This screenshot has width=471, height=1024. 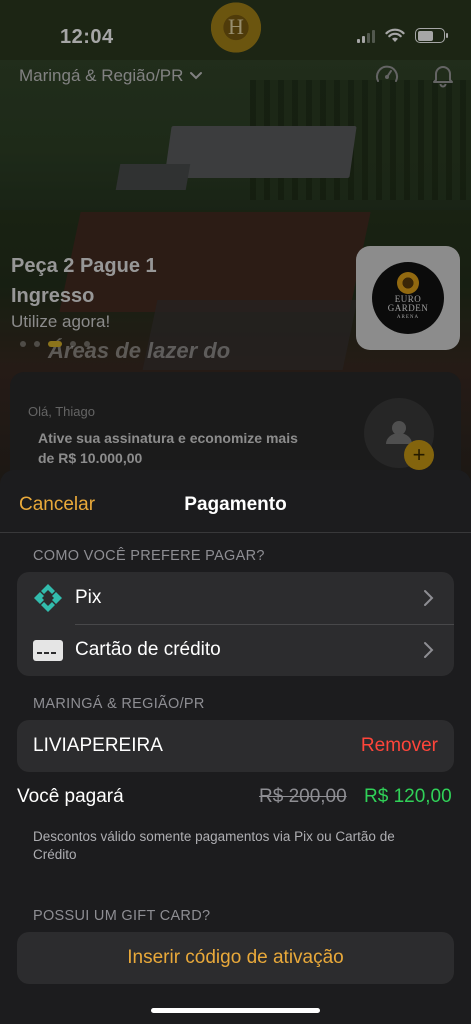 What do you see at coordinates (408, 796) in the screenshot?
I see `new-price: R$ 120,00` at bounding box center [408, 796].